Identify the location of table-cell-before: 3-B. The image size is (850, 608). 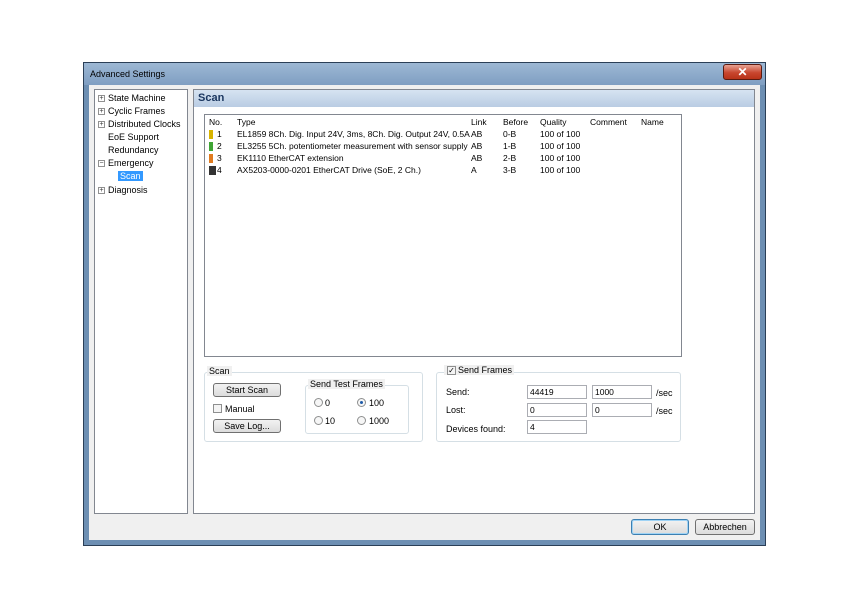
(509, 170).